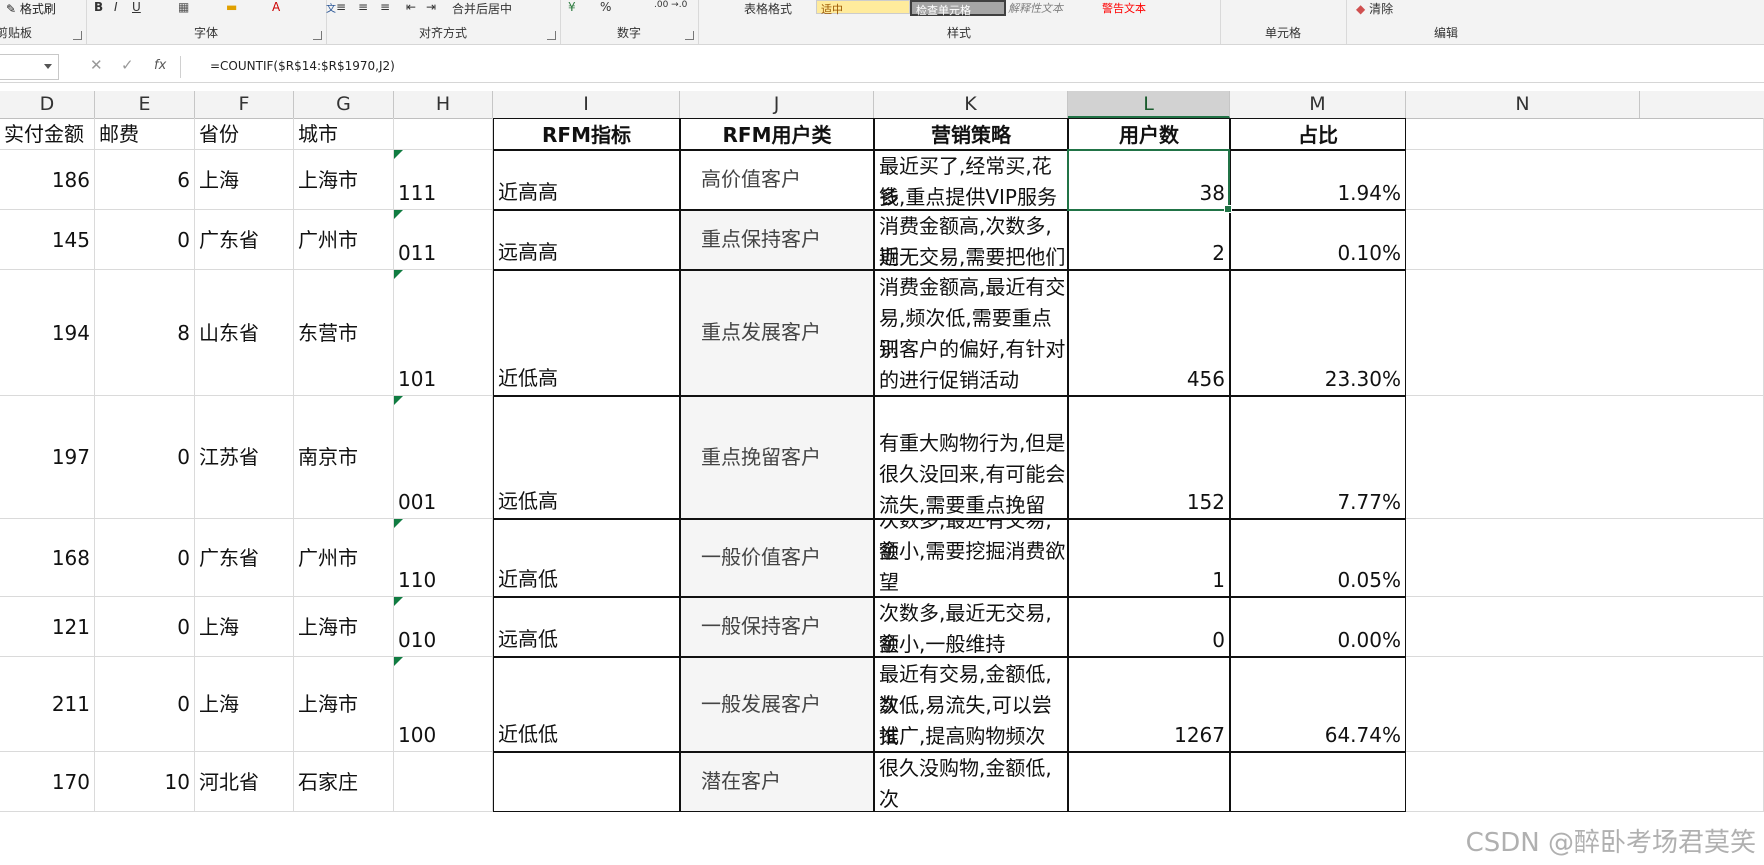 This screenshot has height=865, width=1764. Describe the element at coordinates (344, 104) in the screenshot. I see `column-header-G: G` at that location.